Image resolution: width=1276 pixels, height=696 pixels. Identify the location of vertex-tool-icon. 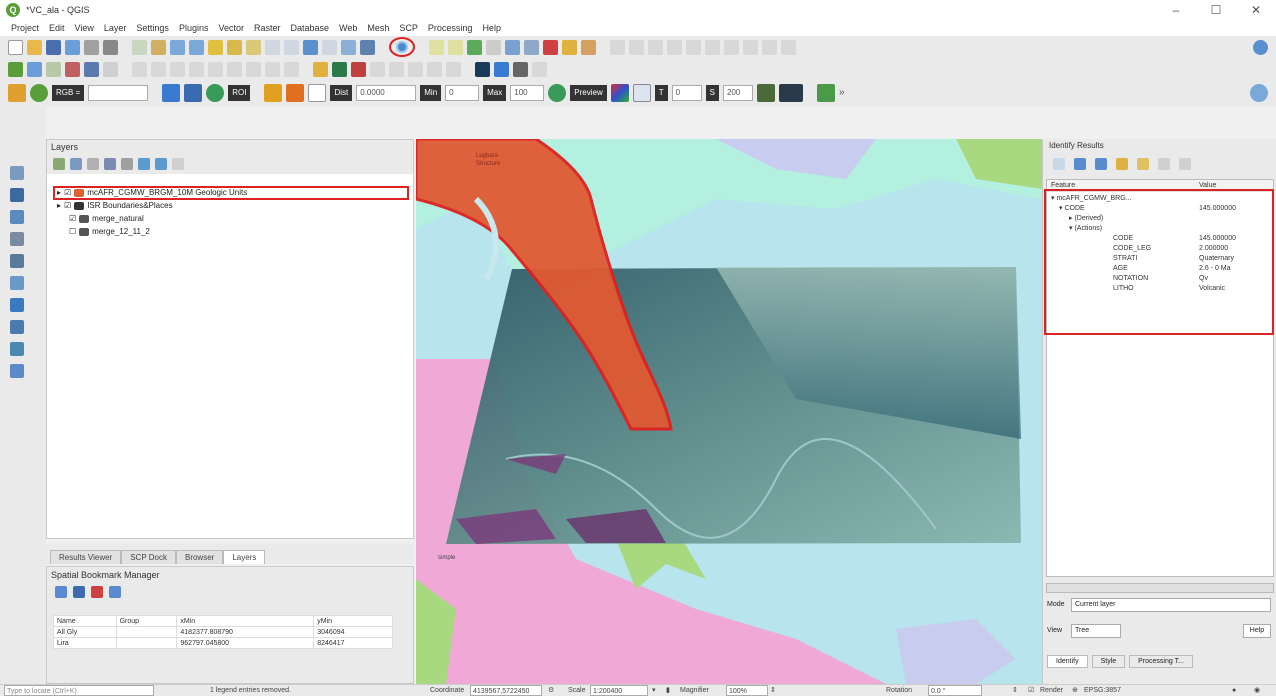
(139, 69).